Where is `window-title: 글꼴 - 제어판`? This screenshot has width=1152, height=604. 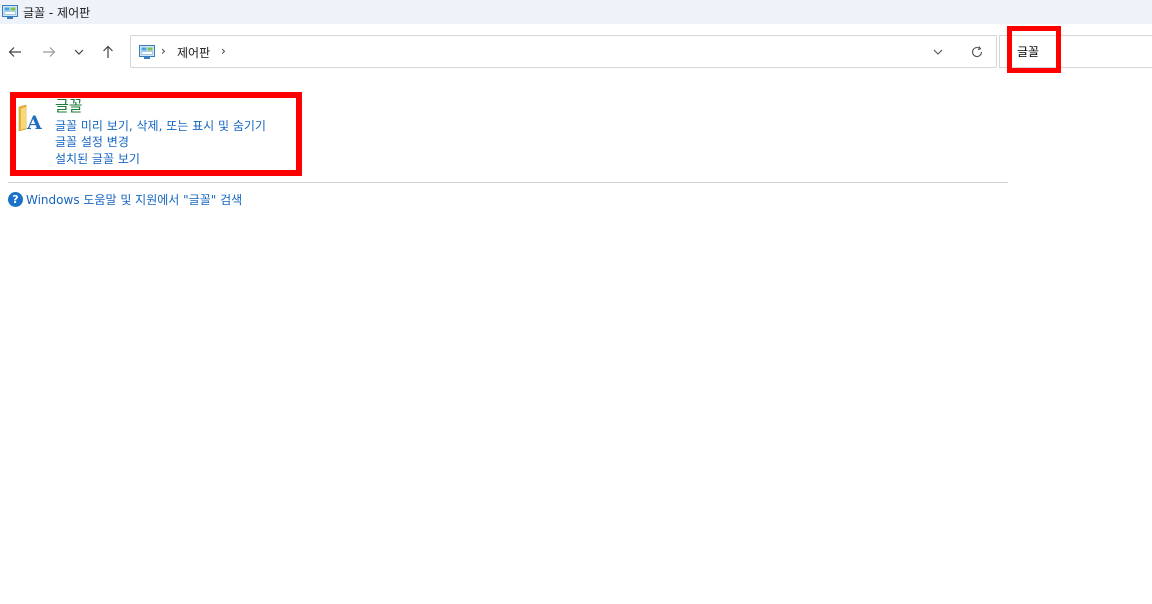
window-title: 글꼴 - 제어판 is located at coordinates (57, 12).